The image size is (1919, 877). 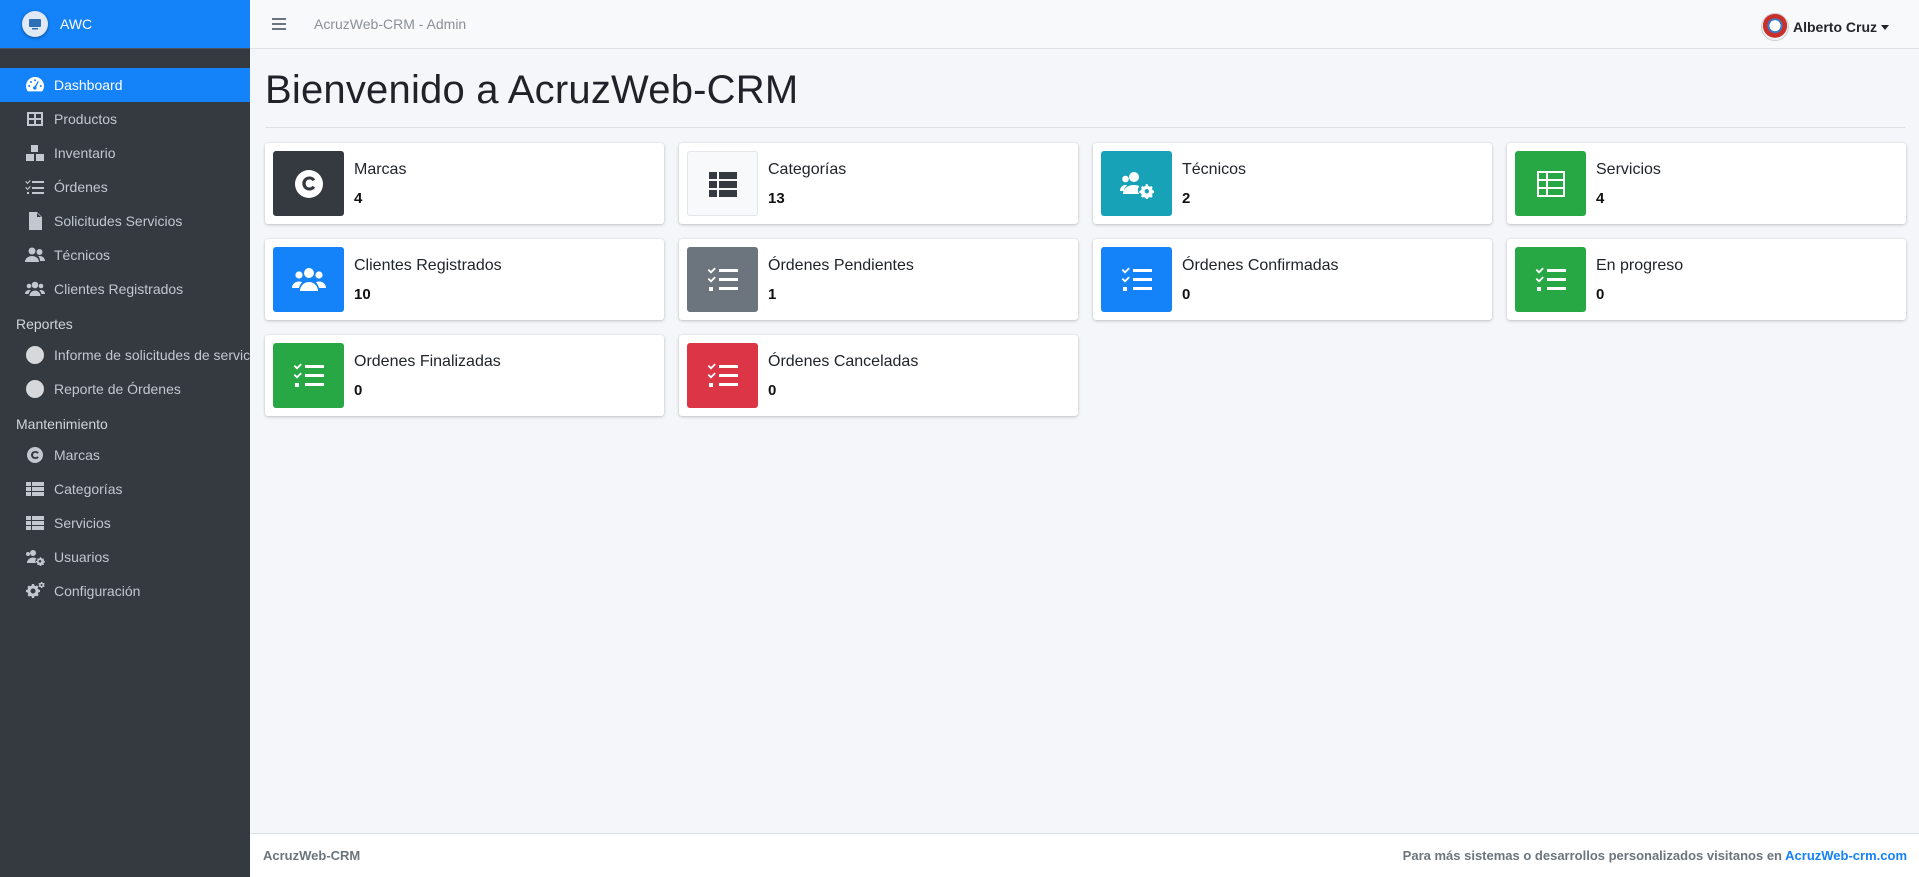 I want to click on sidebar-item-label: Reporte de Órdenes, so click(x=117, y=389).